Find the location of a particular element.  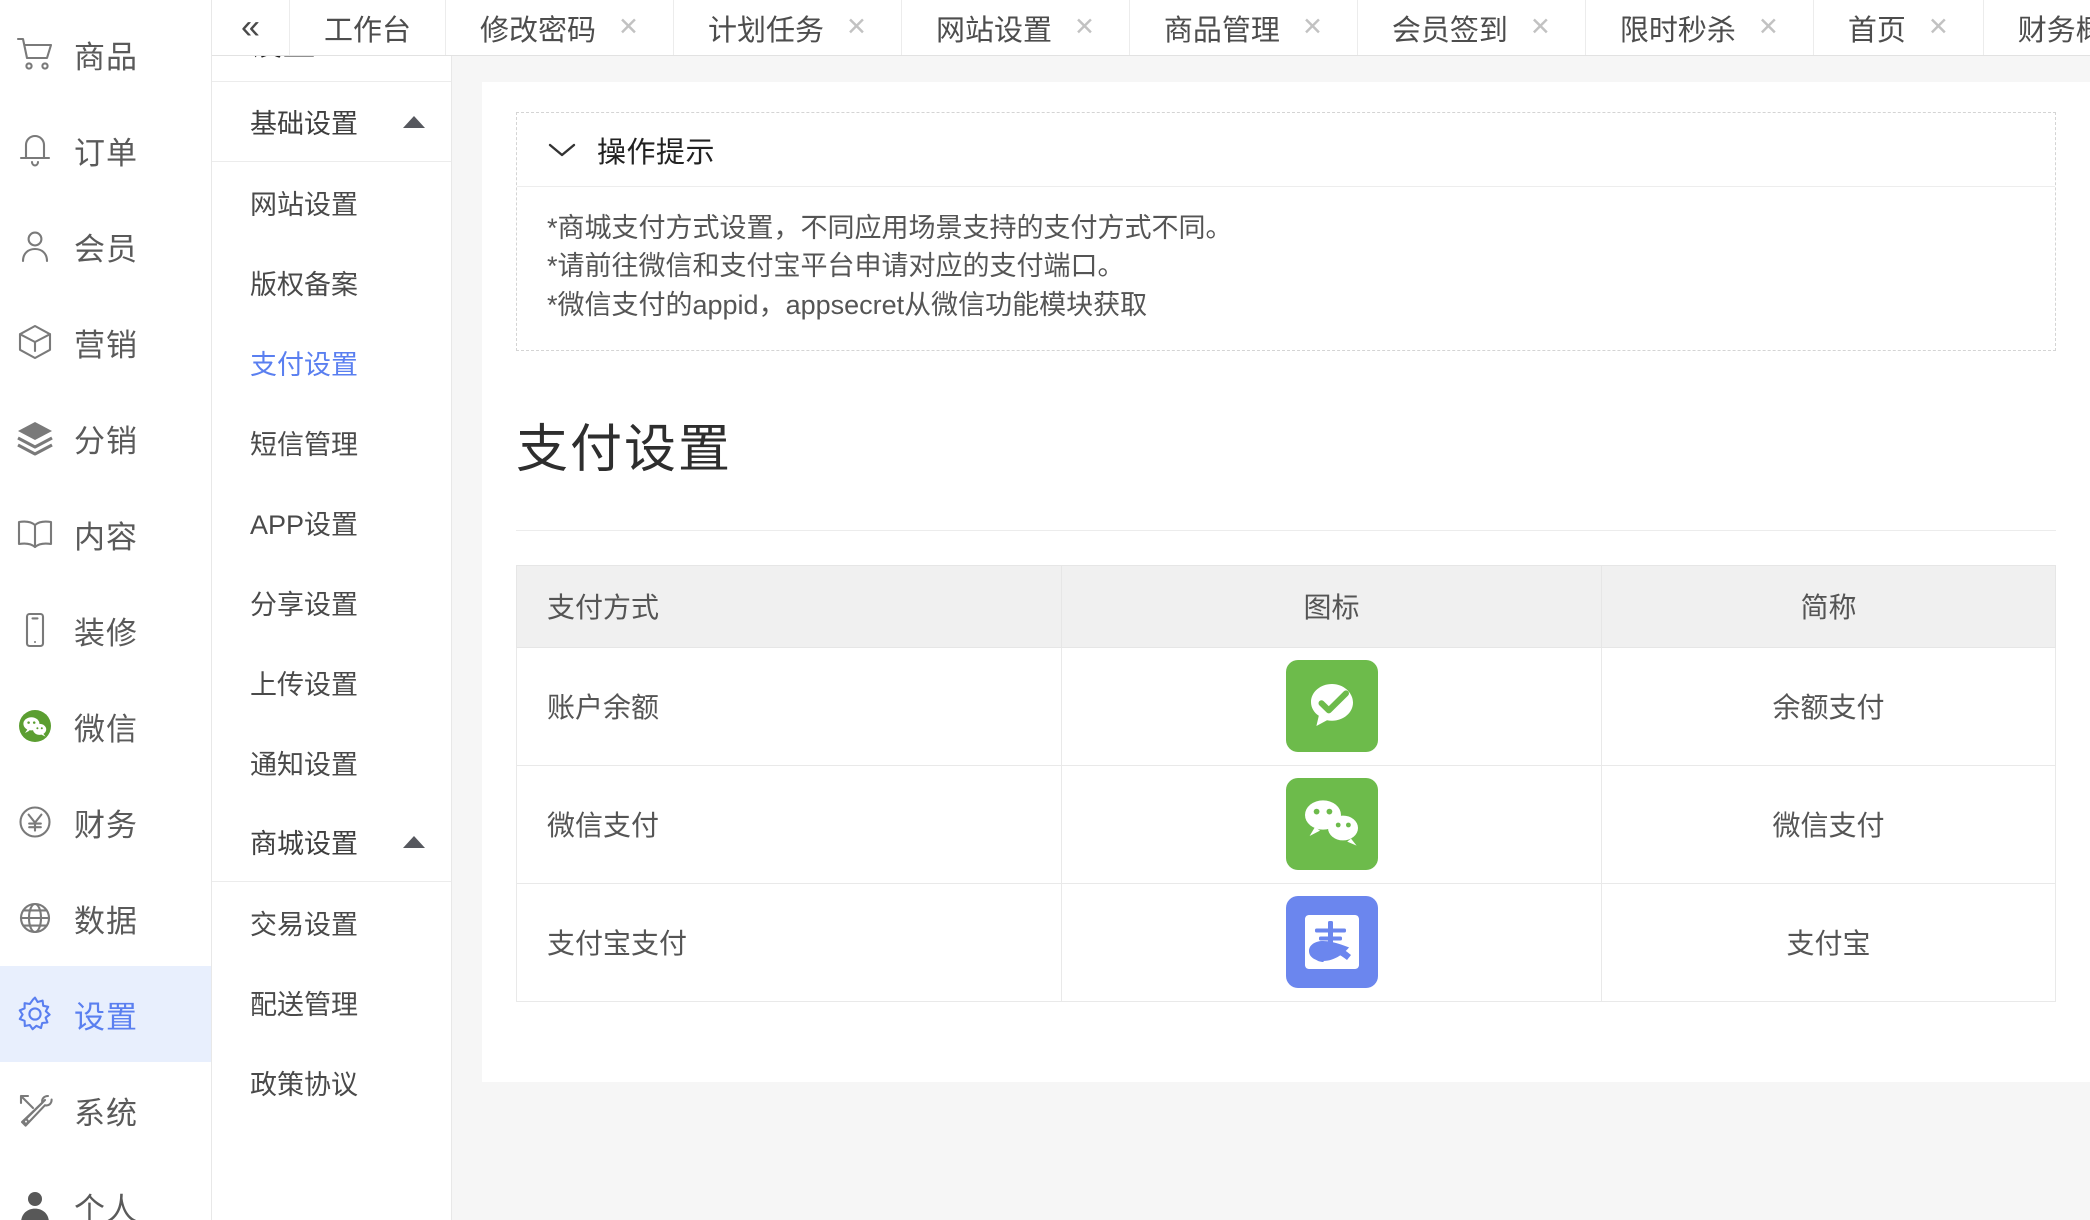

settings-sidebar-item: 政策协议 is located at coordinates (331, 1082).